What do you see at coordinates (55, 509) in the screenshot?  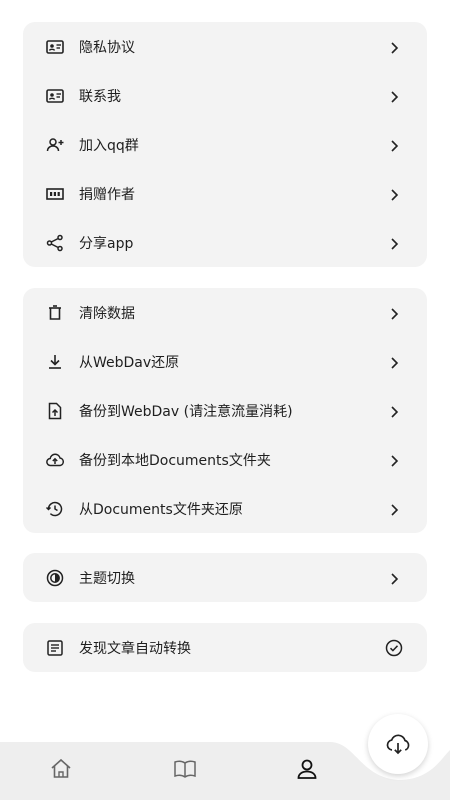 I see `restore-icon` at bounding box center [55, 509].